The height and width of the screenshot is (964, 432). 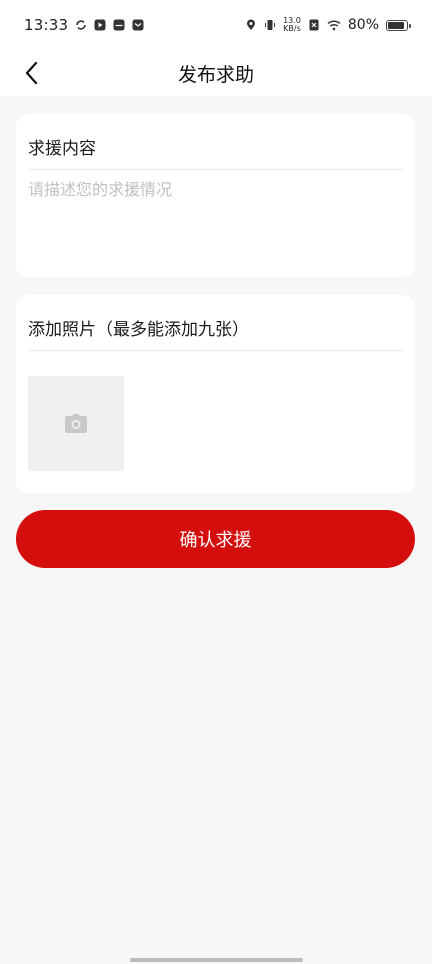 I want to click on home-indicator, so click(x=216, y=960).